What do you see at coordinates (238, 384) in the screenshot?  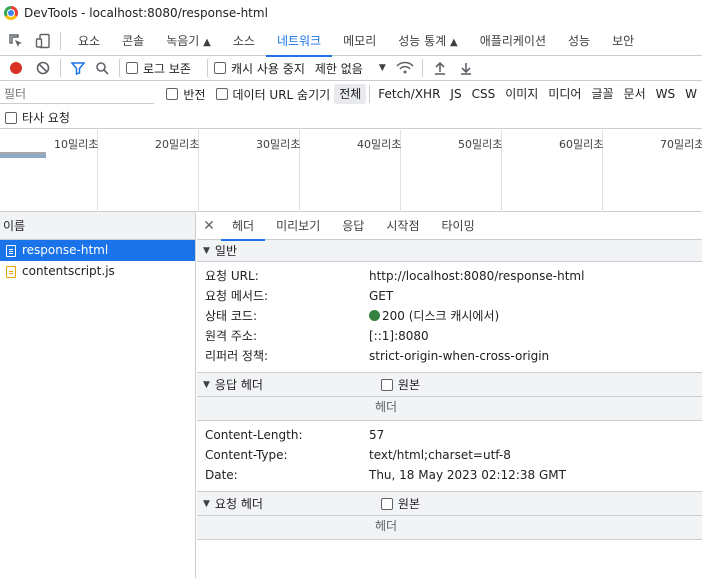 I see `section-title: 응답 헤더` at bounding box center [238, 384].